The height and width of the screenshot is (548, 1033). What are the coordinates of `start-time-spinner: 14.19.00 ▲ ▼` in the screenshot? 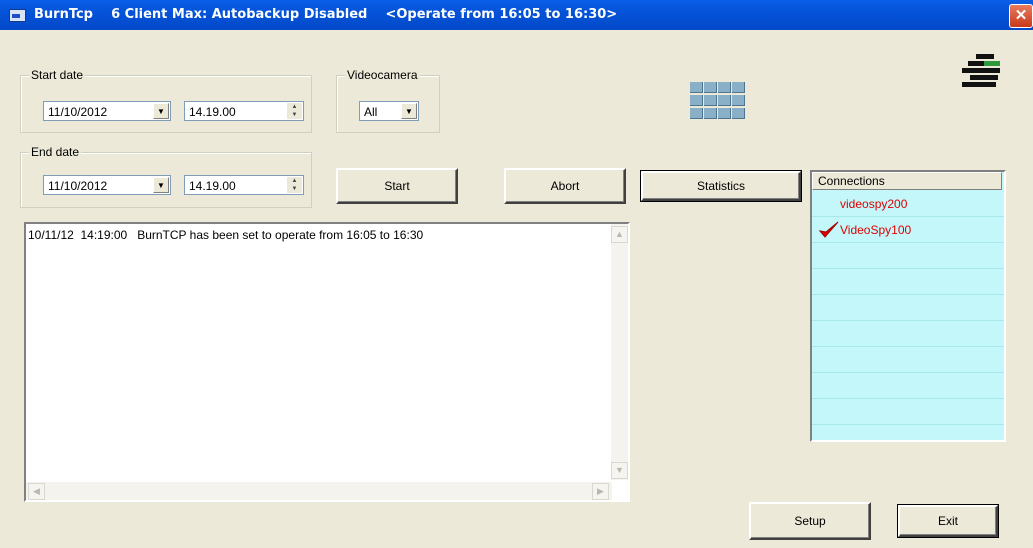 It's located at (244, 111).